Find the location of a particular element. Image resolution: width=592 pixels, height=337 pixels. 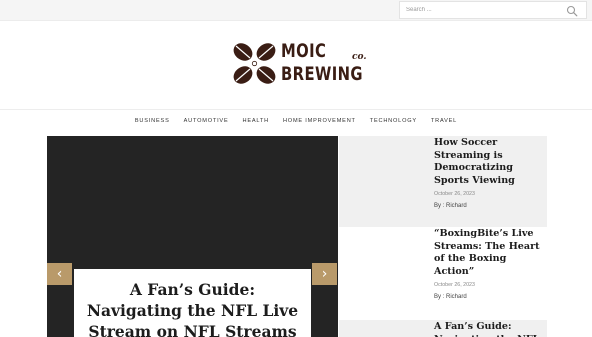

site-logo: MOIC BREWING co. is located at coordinates (298, 64).